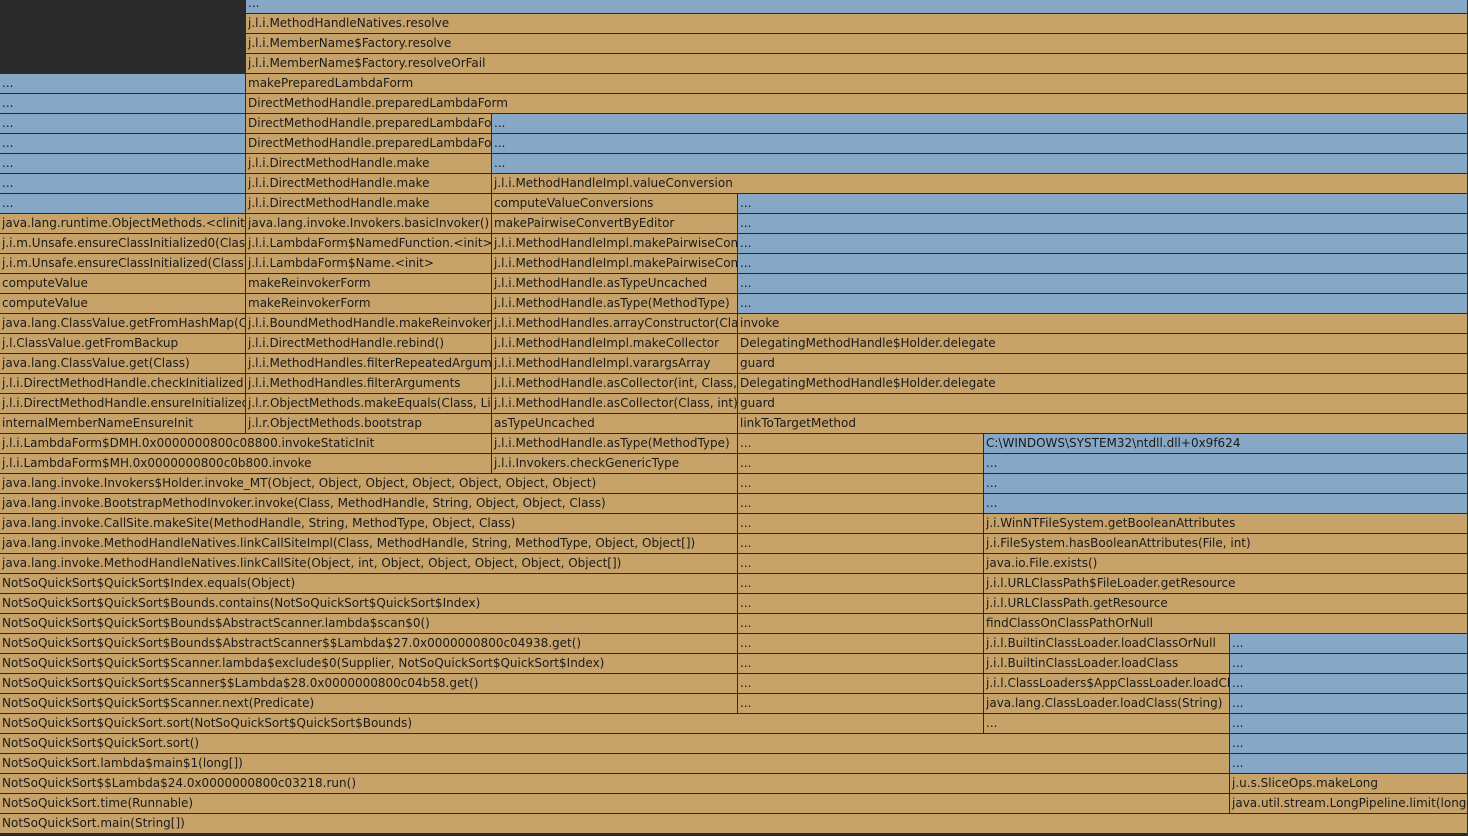 The image size is (1468, 836). What do you see at coordinates (369, 224) in the screenshot?
I see `stack-frame: java.lang.invoke.Invokers.basicInvoker()` at bounding box center [369, 224].